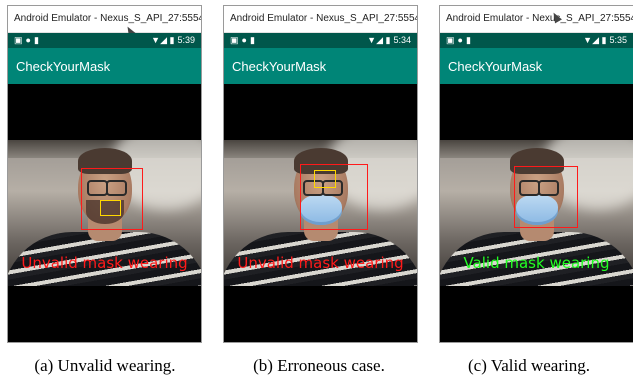 This screenshot has height=386, width=633. I want to click on status-right: ▼◢ ▮ 5:39, so click(173, 40).